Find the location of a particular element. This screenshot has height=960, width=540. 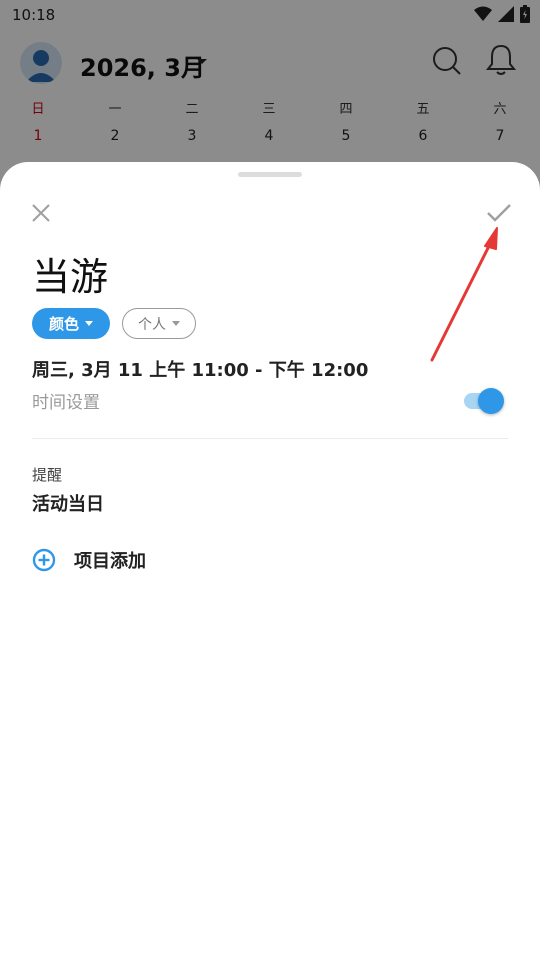

calendar-chip-button: 个人 is located at coordinates (159, 323).